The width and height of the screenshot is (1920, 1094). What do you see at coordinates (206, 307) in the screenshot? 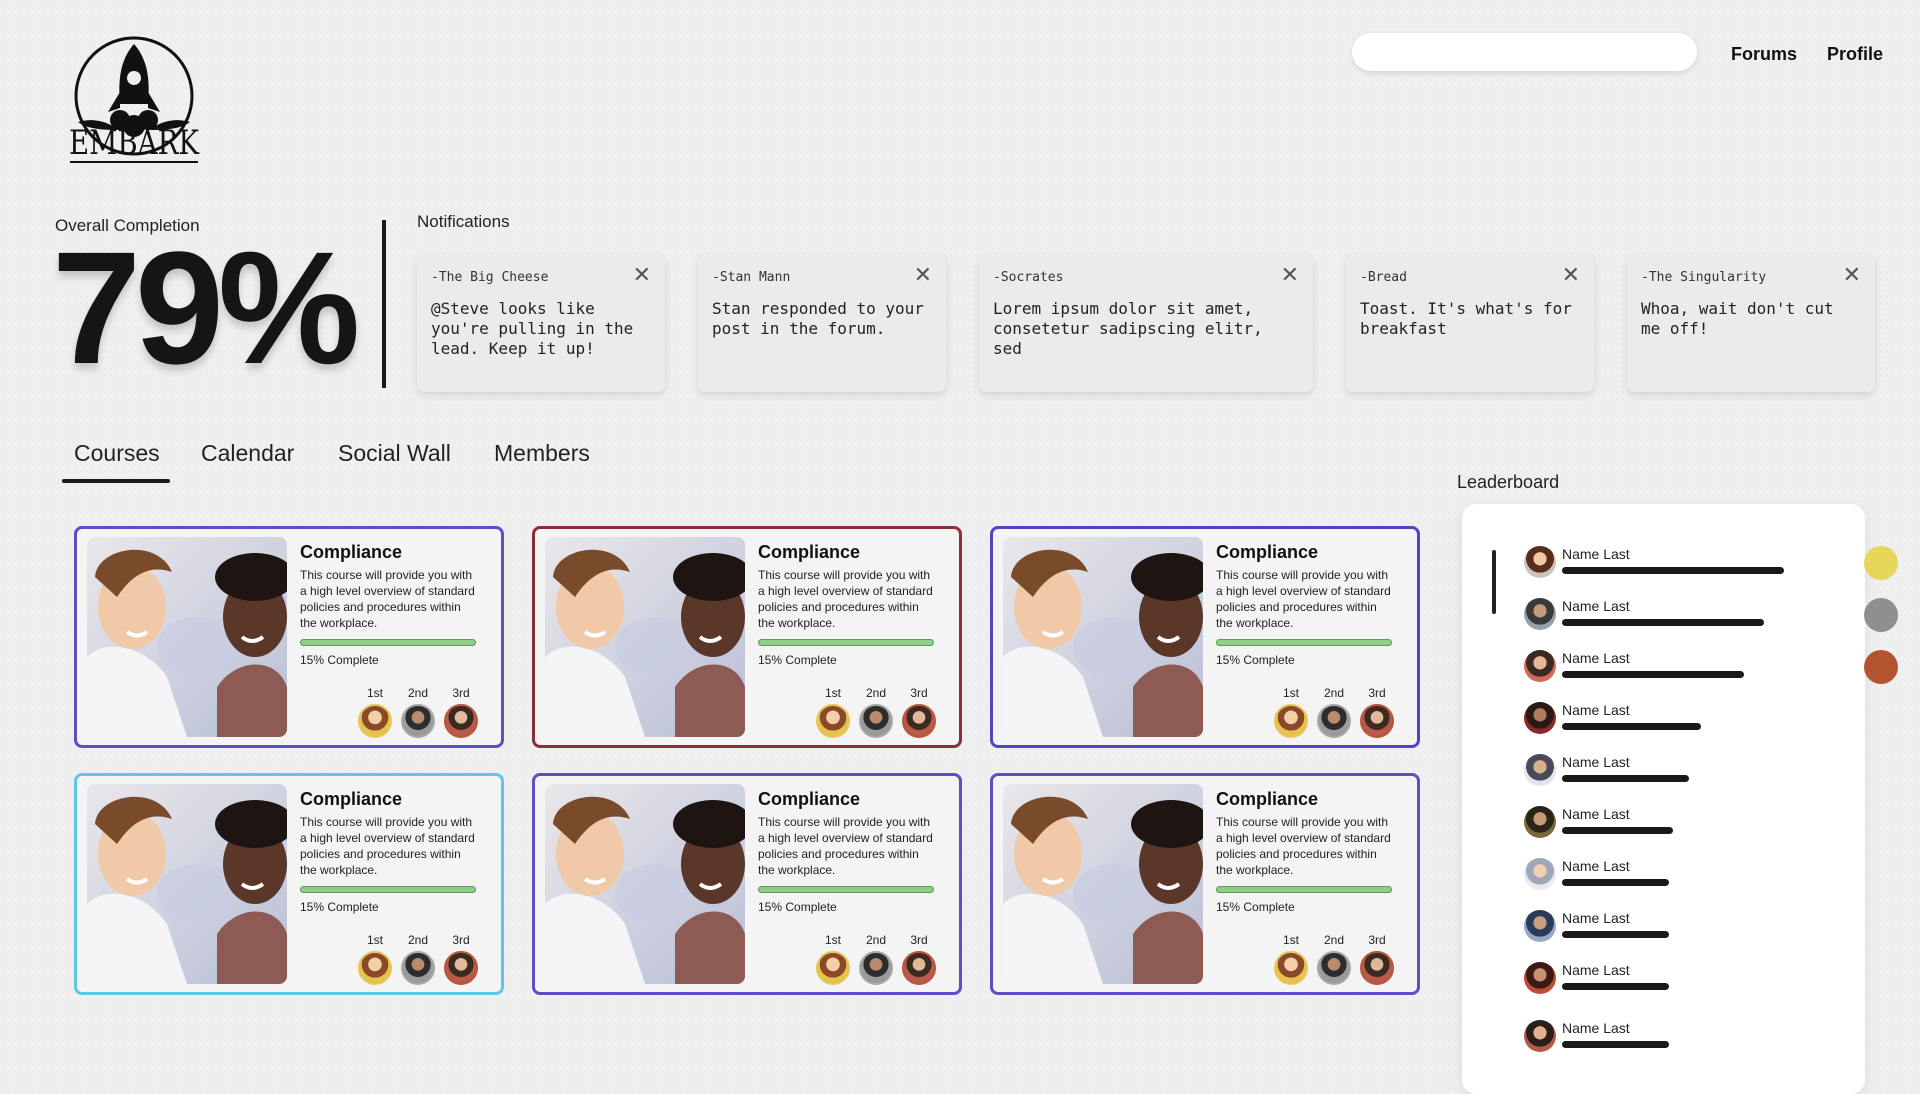
I see `completion-value: 79%` at bounding box center [206, 307].